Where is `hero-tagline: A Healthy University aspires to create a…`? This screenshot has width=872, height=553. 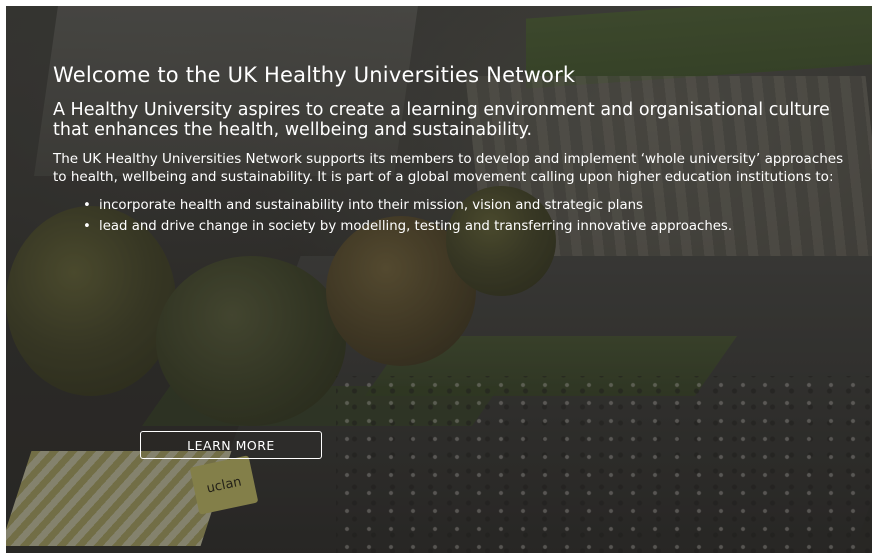
hero-tagline: A Healthy University aspires to create a… is located at coordinates (441, 120).